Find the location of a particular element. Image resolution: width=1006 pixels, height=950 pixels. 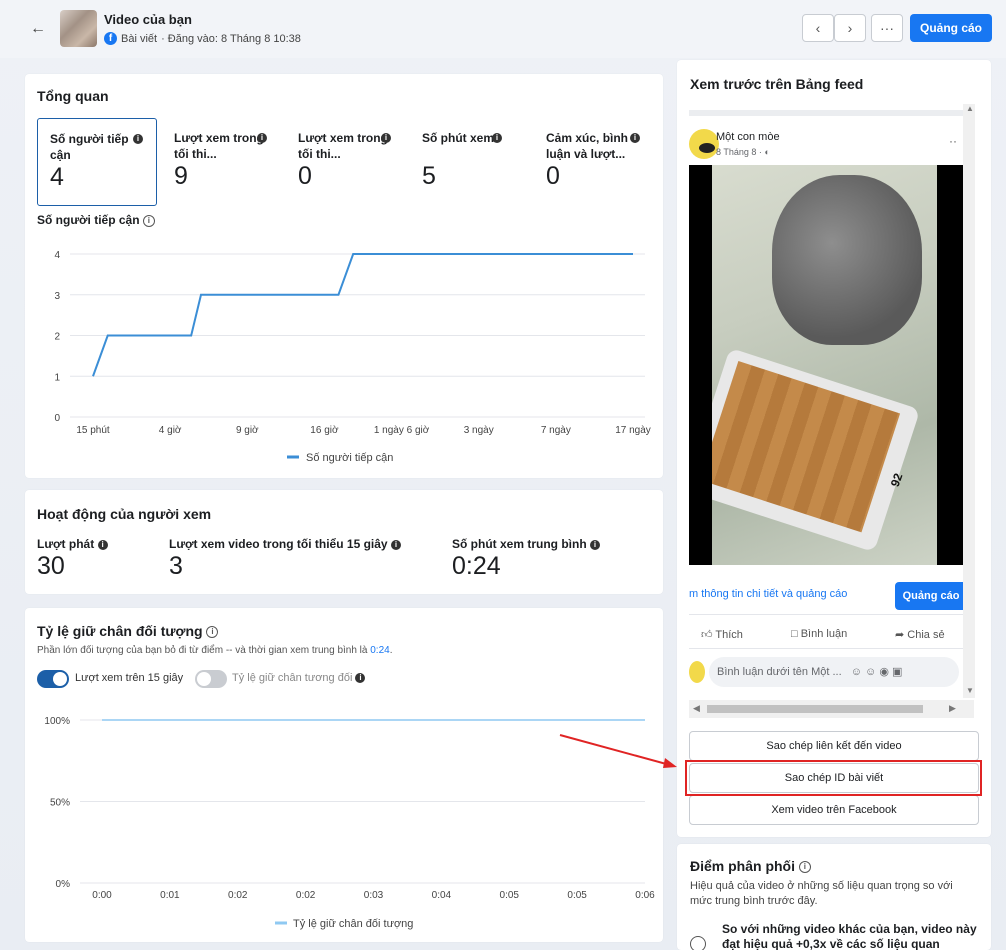

toggle-views-15s-label: Lượt xem trên 15 giây is located at coordinates (129, 678).